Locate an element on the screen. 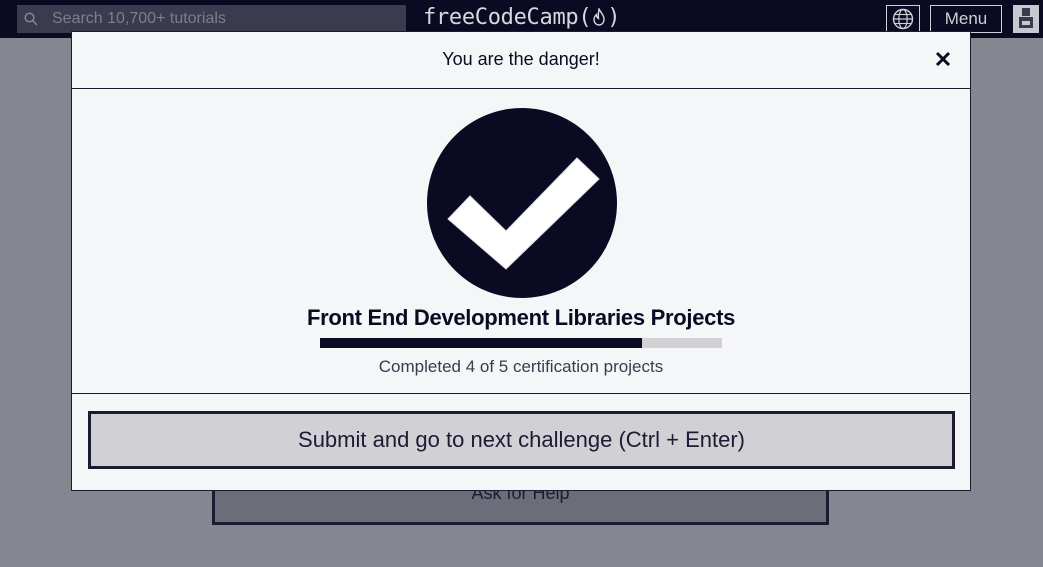 The width and height of the screenshot is (1043, 567). modal-title: You are the danger! is located at coordinates (521, 59).